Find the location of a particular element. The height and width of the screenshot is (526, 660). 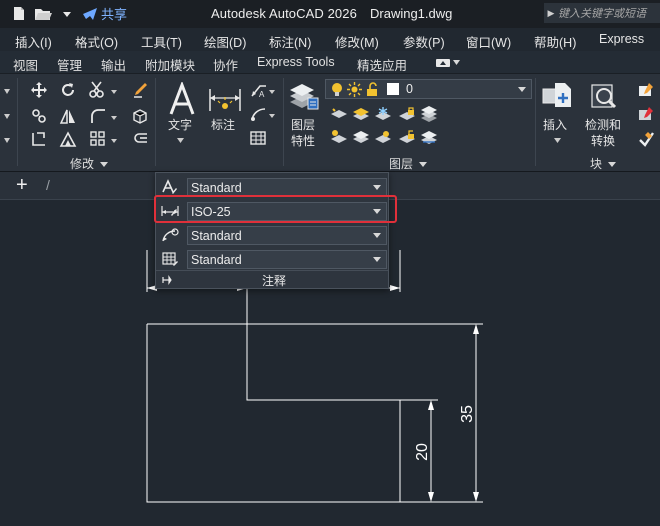

tab-featured-apps: 精选应用 is located at coordinates (382, 64).